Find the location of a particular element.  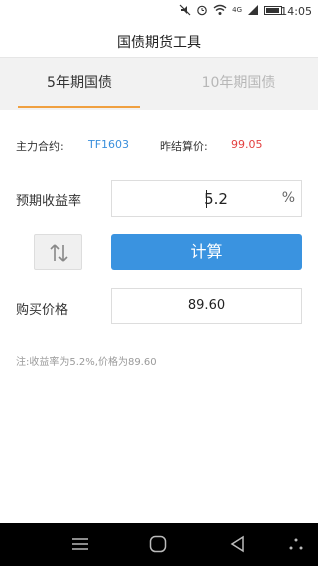

percent-unit: % is located at coordinates (288, 198).